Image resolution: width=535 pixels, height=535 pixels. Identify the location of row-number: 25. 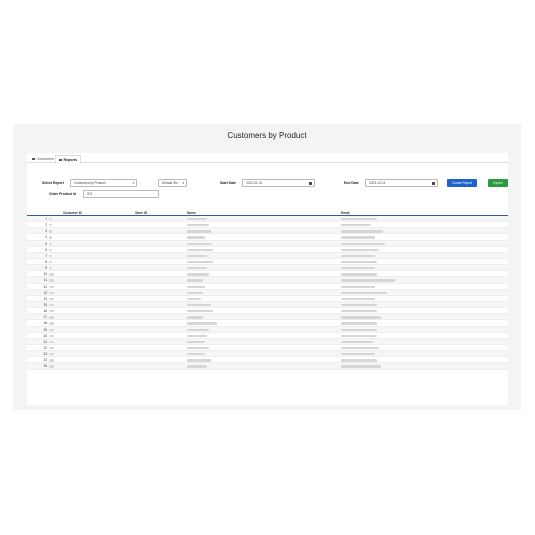
(45, 366).